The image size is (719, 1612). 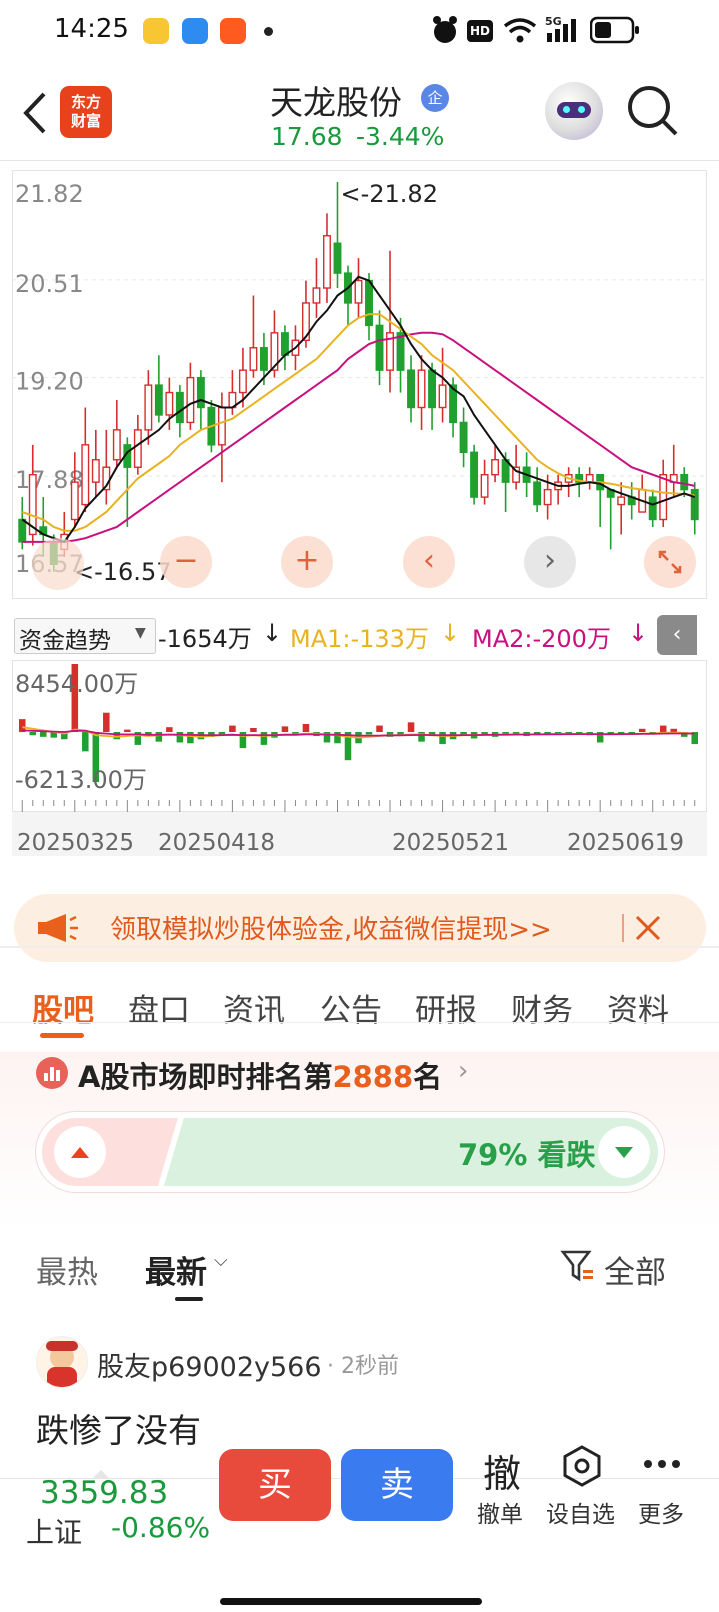 I want to click on promo-banner: 领取模拟炒股体验金,收益微信提现>>, so click(x=360, y=928).